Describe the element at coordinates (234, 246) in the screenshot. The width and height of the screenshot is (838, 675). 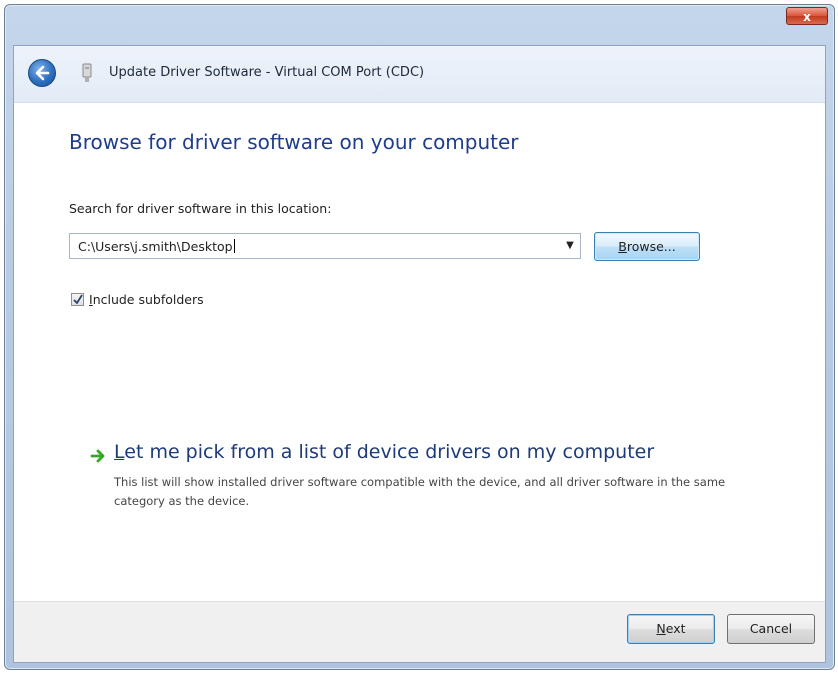
I see `text-caret` at that location.